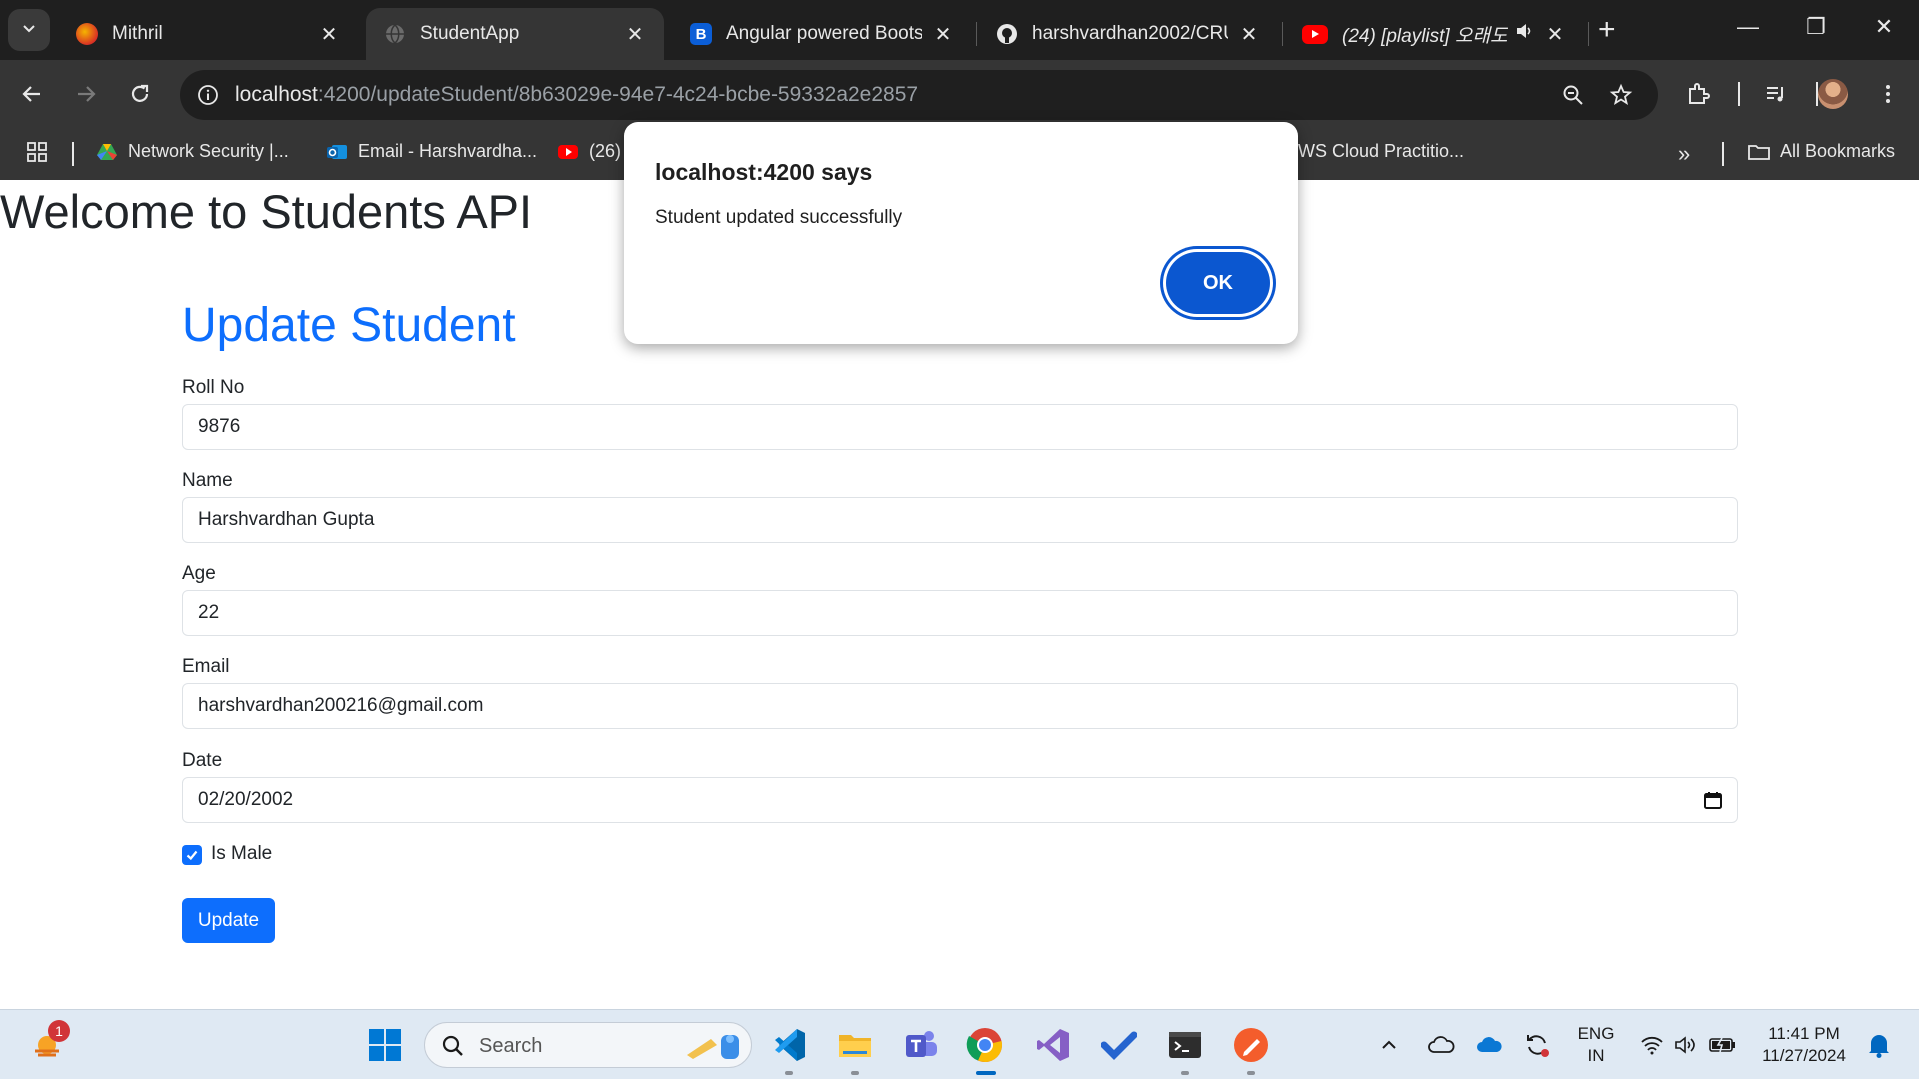 The height and width of the screenshot is (1079, 1919). What do you see at coordinates (1748, 27) in the screenshot?
I see `minimize-button: —` at bounding box center [1748, 27].